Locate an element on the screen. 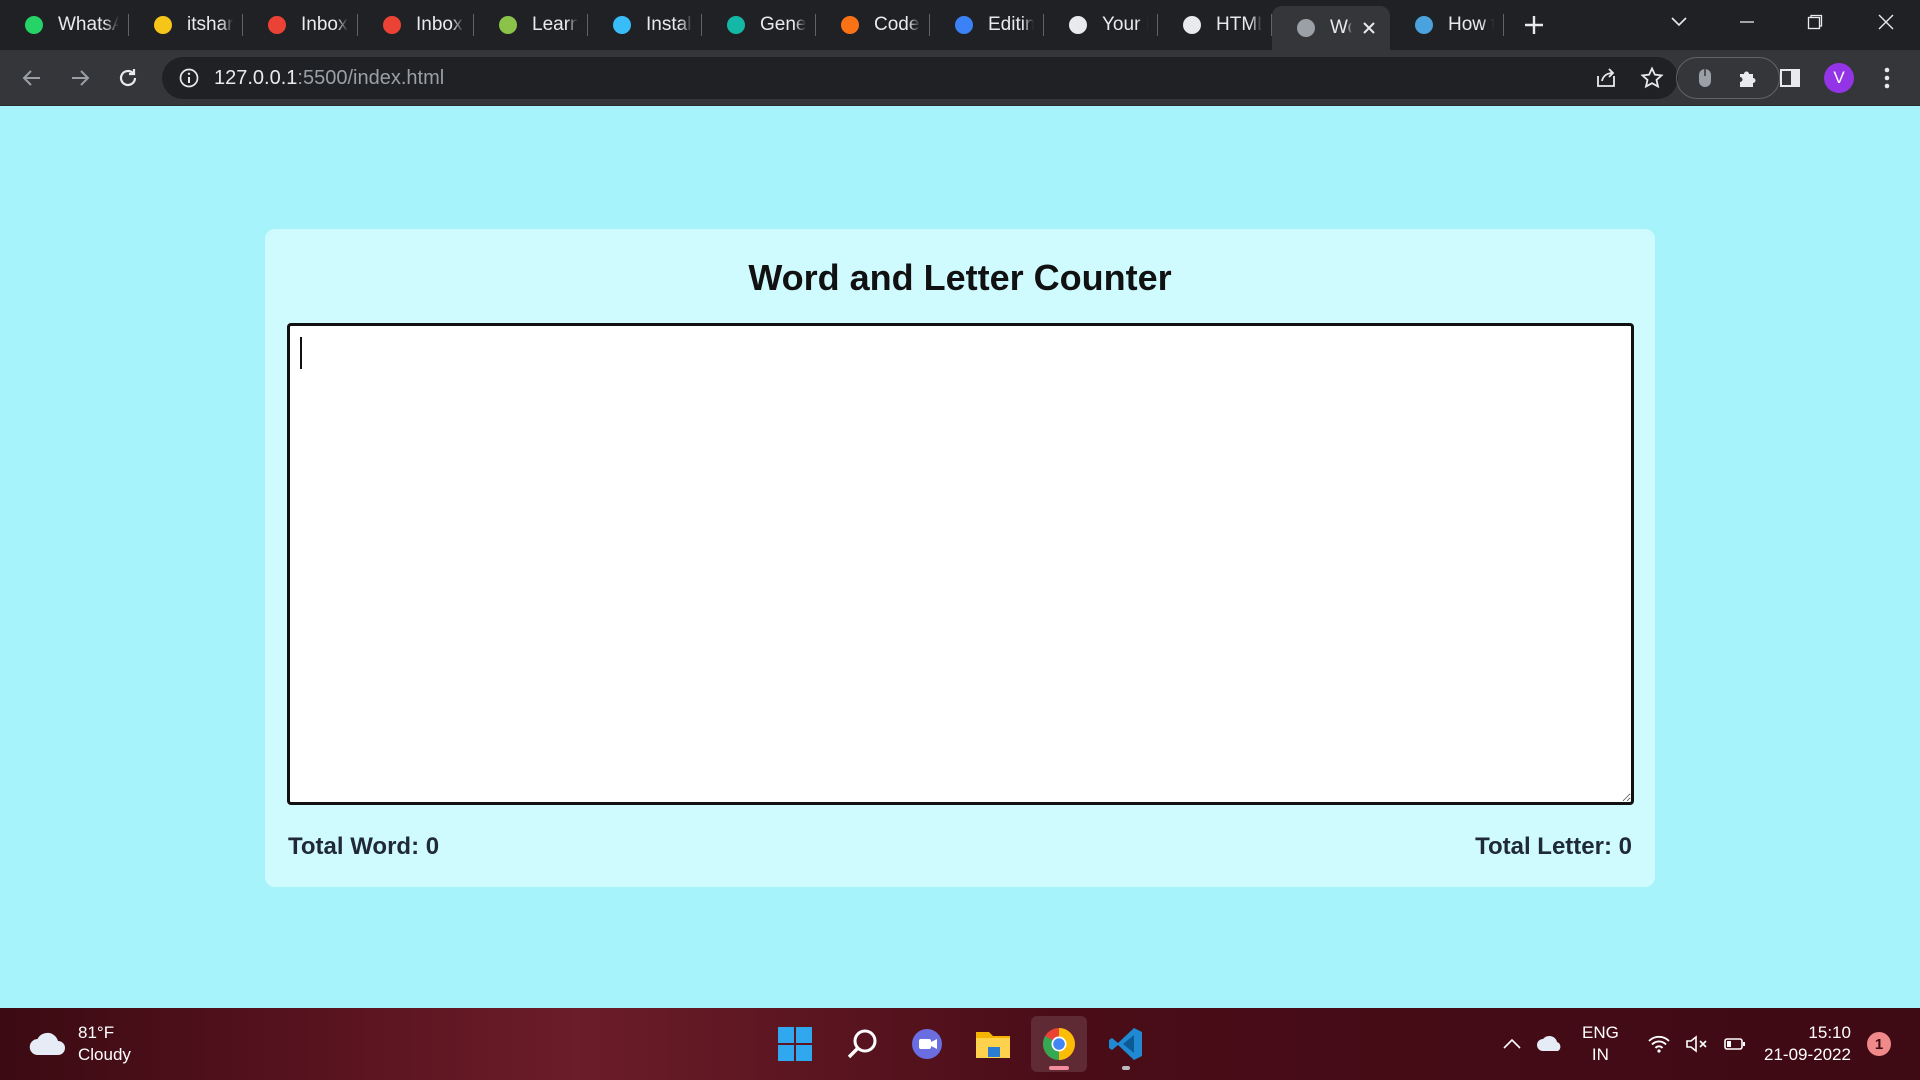 The width and height of the screenshot is (1920, 1080). running-app-indicator is located at coordinates (1126, 1068).